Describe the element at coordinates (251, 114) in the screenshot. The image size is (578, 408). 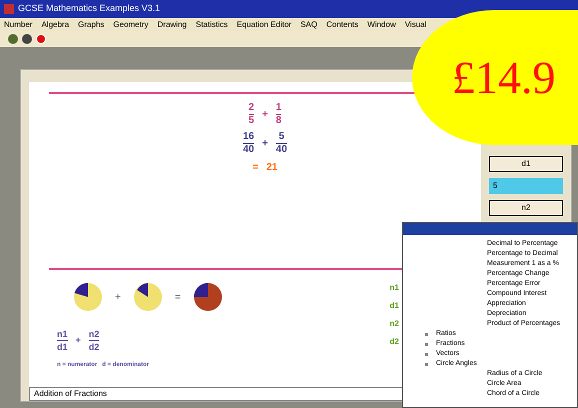
I see `fraction: 2 5` at that location.